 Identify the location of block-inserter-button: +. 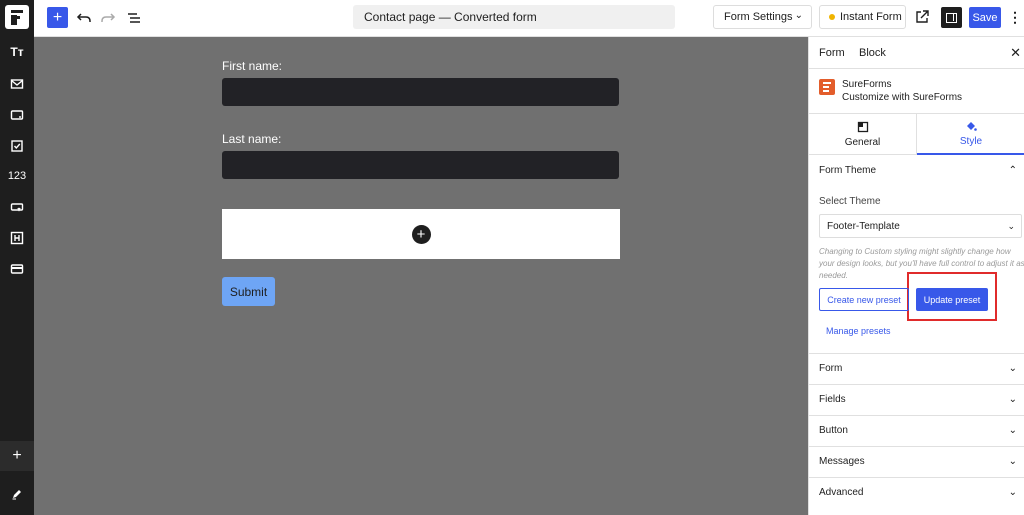
(57, 17).